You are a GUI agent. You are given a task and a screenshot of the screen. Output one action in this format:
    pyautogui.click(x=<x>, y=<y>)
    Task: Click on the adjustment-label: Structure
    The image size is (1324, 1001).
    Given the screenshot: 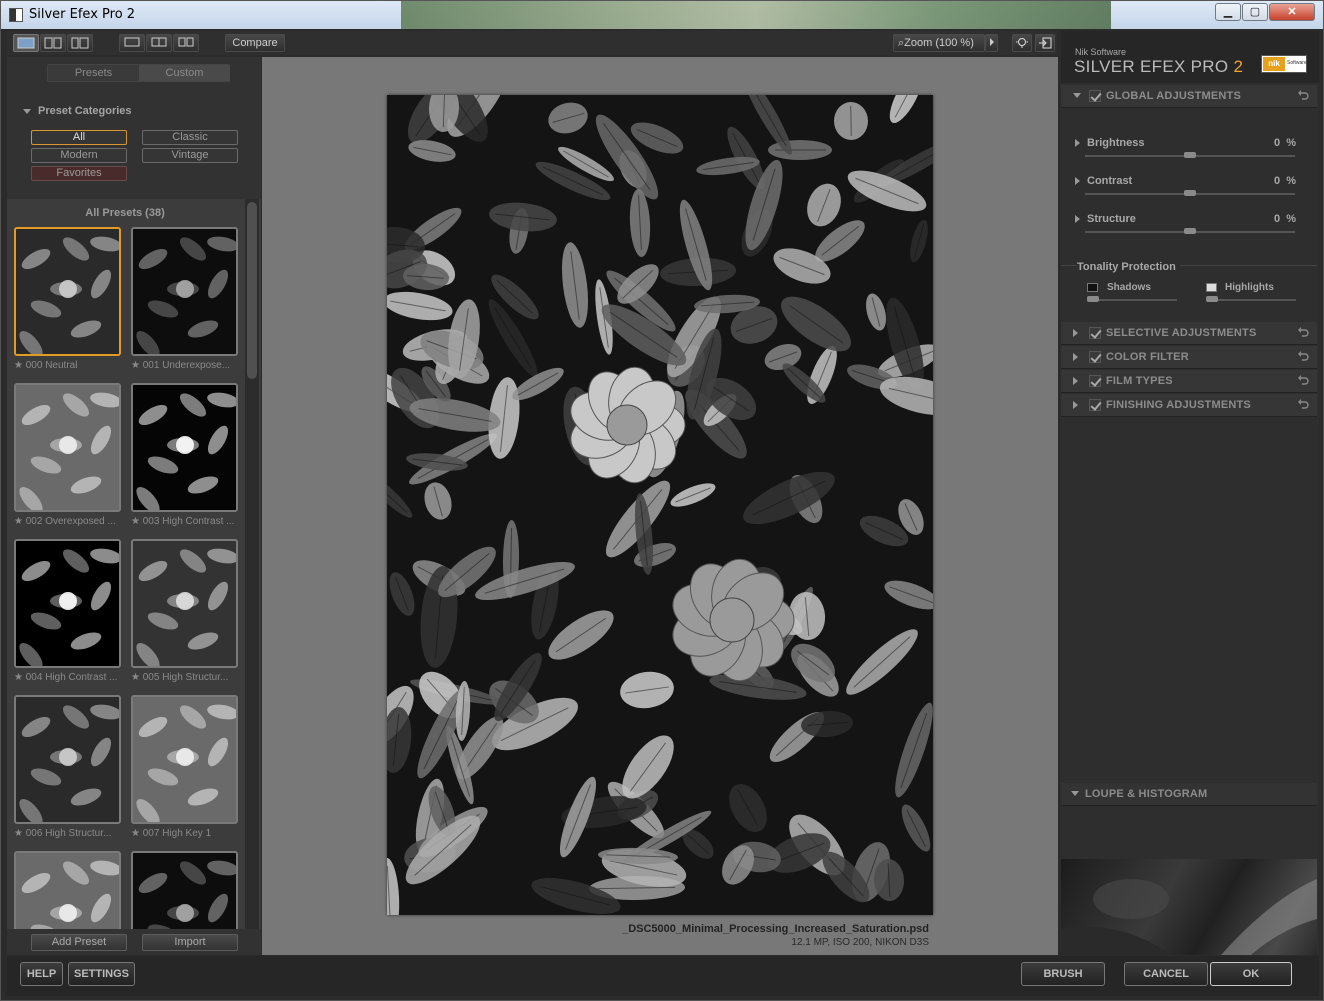 What is the action you would take?
    pyautogui.click(x=1111, y=219)
    